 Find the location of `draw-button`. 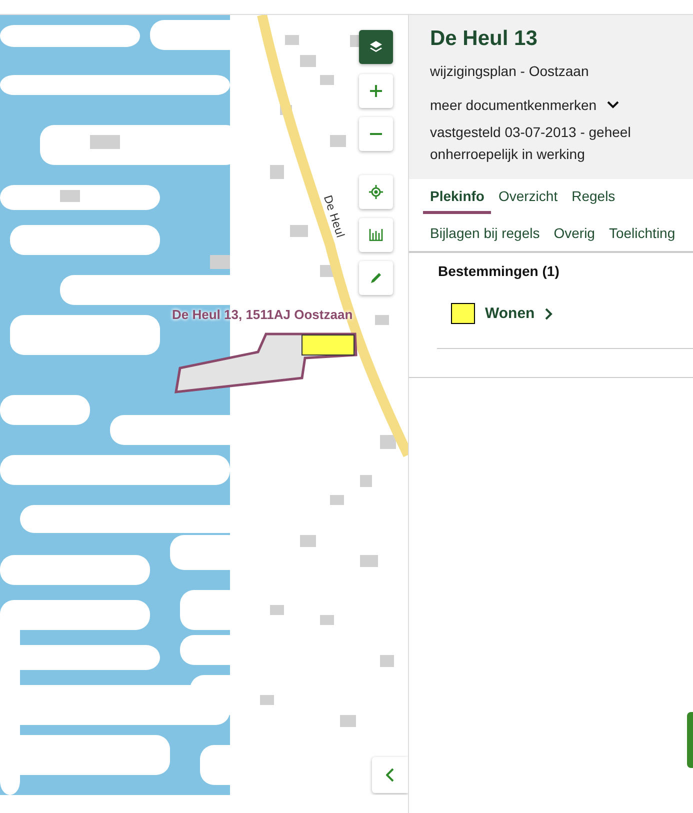

draw-button is located at coordinates (376, 278).